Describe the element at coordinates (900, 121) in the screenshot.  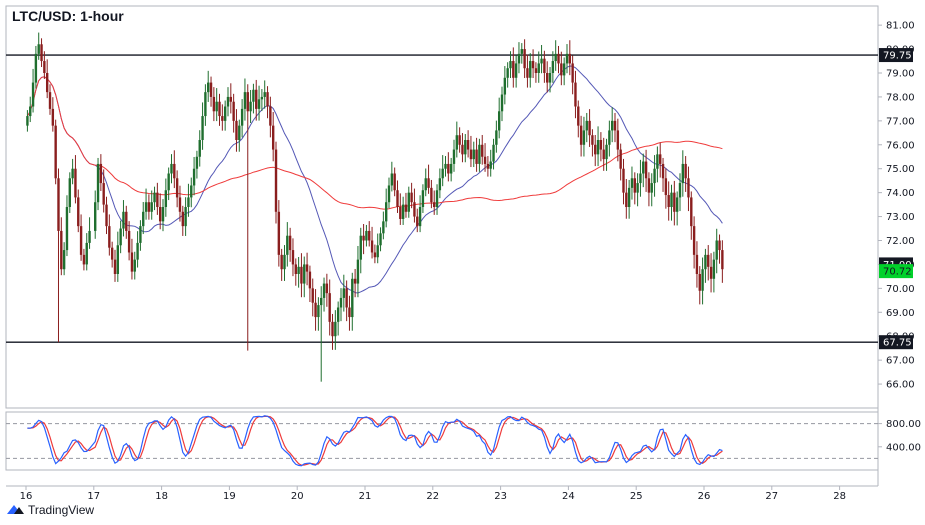
I see `price-tick-label: 77.00` at that location.